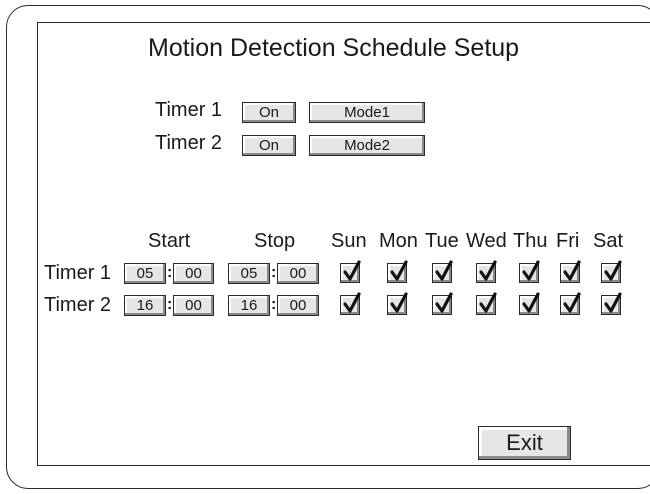 The image size is (650, 494). What do you see at coordinates (570, 303) in the screenshot?
I see `timer-2-fri-checkbox` at bounding box center [570, 303].